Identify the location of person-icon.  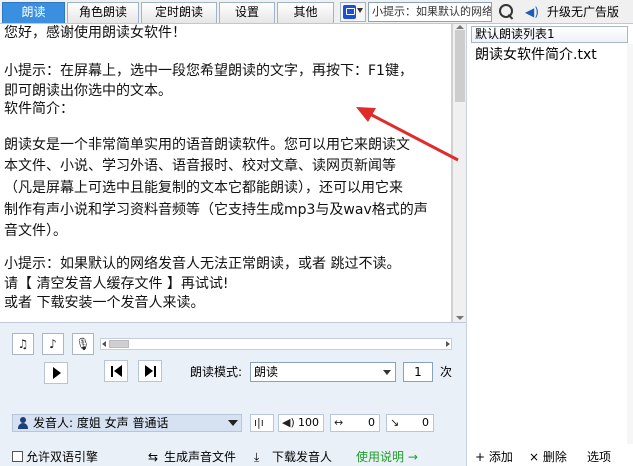
(23, 423).